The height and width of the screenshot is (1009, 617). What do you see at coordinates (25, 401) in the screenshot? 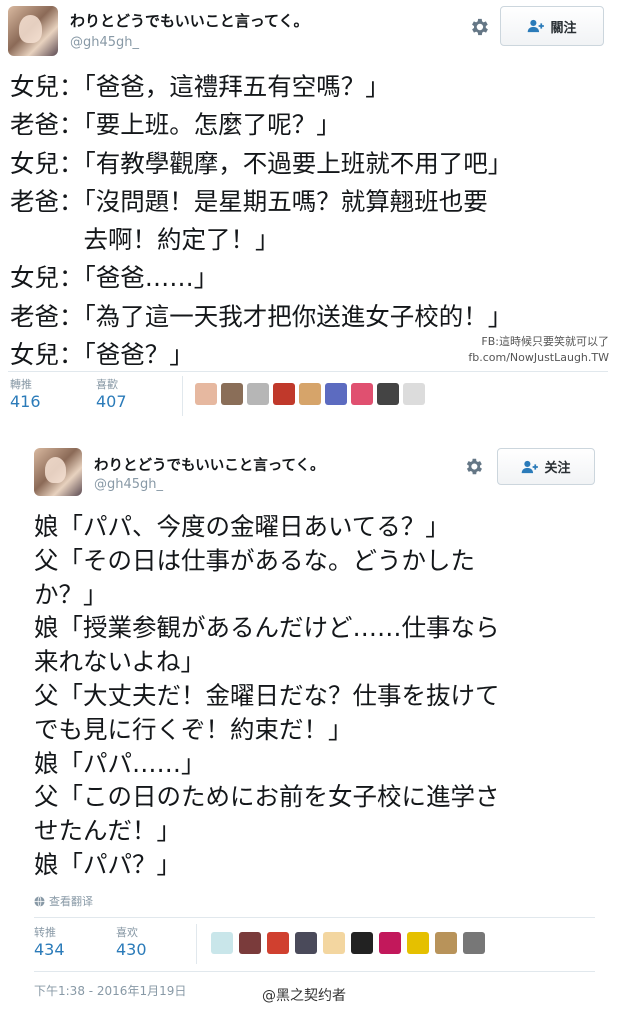
I see `retweet-value: 416` at bounding box center [25, 401].